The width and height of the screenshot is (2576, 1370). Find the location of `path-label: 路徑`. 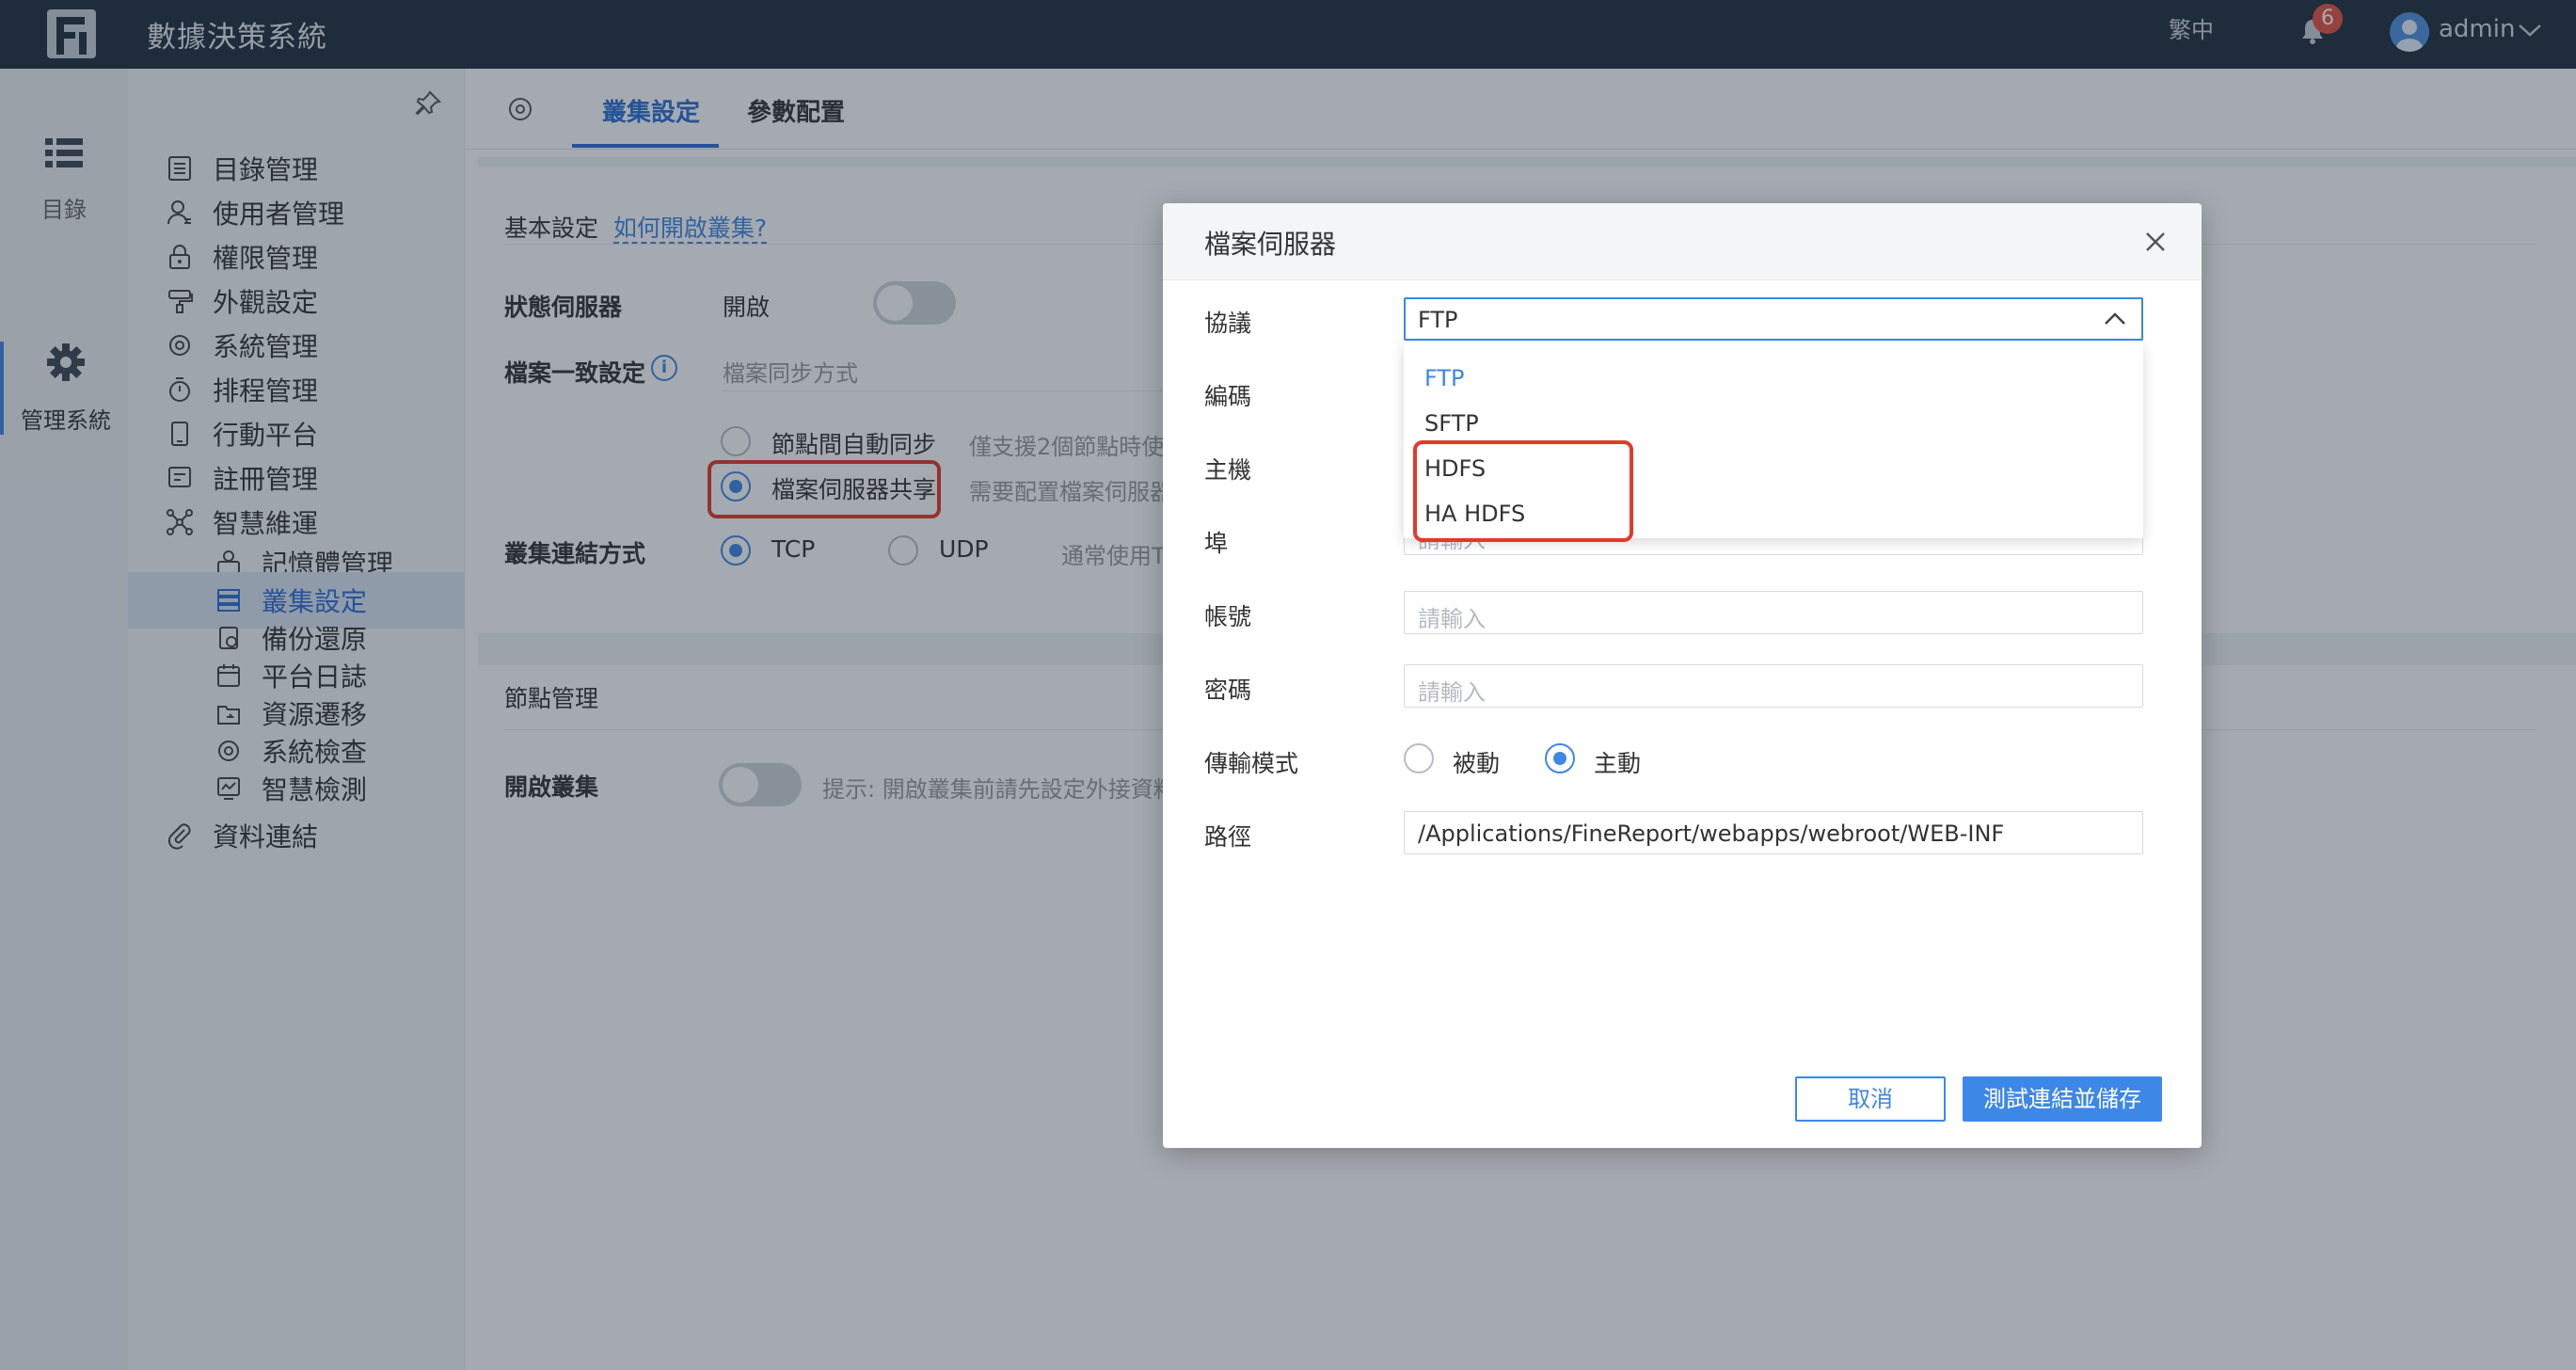

path-label: 路徑 is located at coordinates (1228, 837).